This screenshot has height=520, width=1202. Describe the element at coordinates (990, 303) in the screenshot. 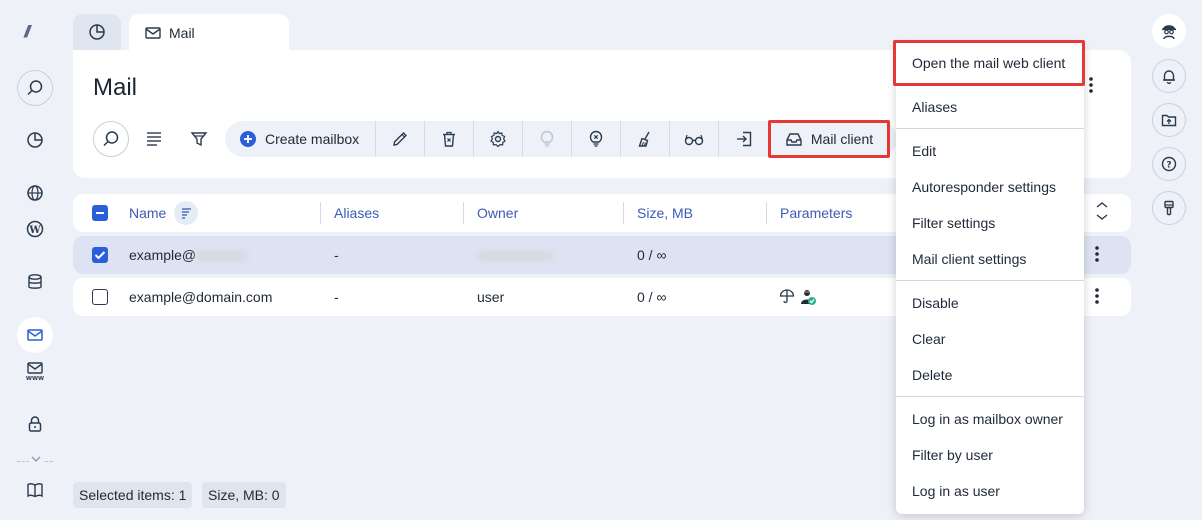

I see `menu-item-disable: Disable` at that location.